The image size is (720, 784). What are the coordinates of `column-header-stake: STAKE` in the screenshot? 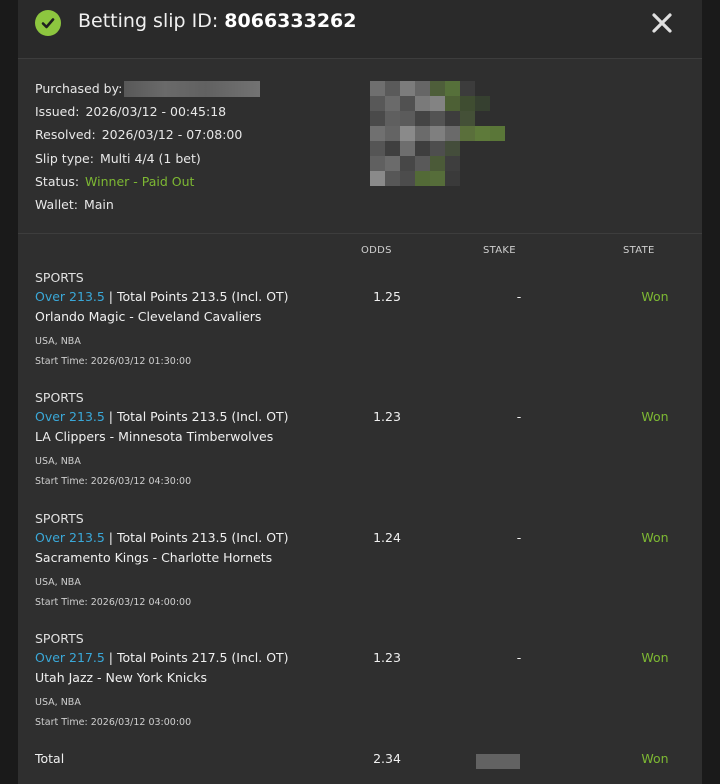 It's located at (499, 250).